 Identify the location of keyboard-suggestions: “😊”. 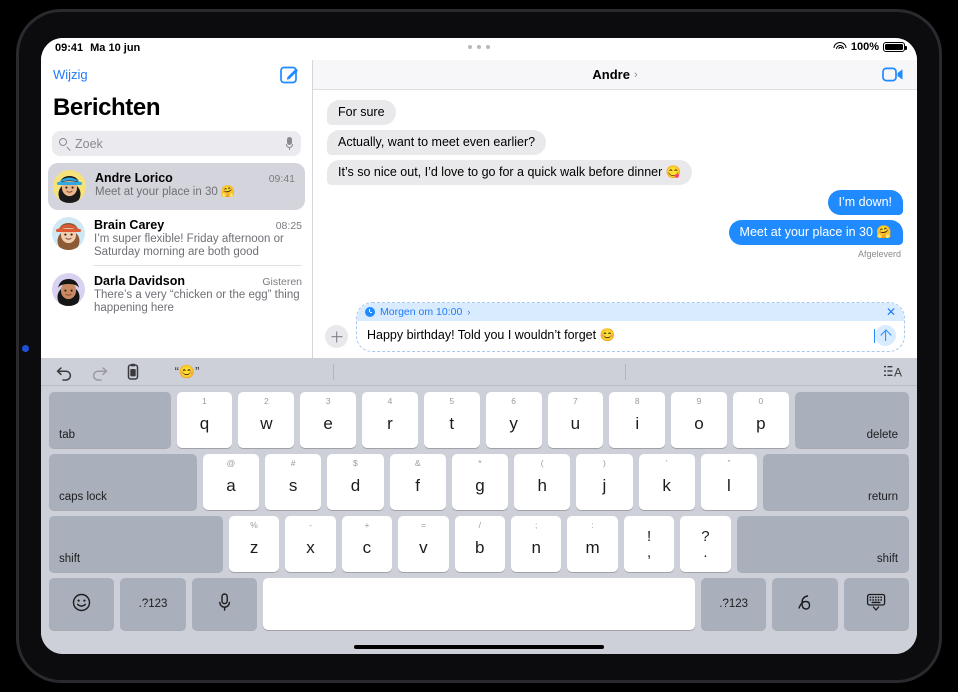
(479, 372).